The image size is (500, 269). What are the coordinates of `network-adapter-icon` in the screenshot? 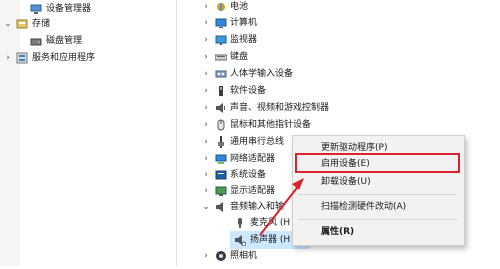 It's located at (221, 159).